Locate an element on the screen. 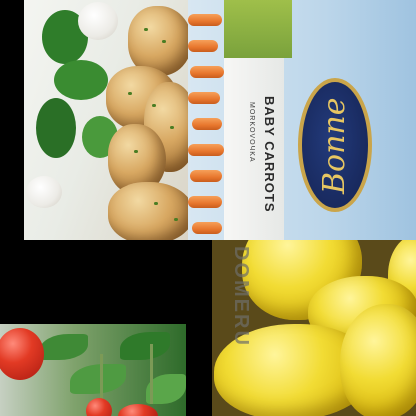 This screenshot has width=416, height=416. vine-stem is located at coordinates (151, 374).